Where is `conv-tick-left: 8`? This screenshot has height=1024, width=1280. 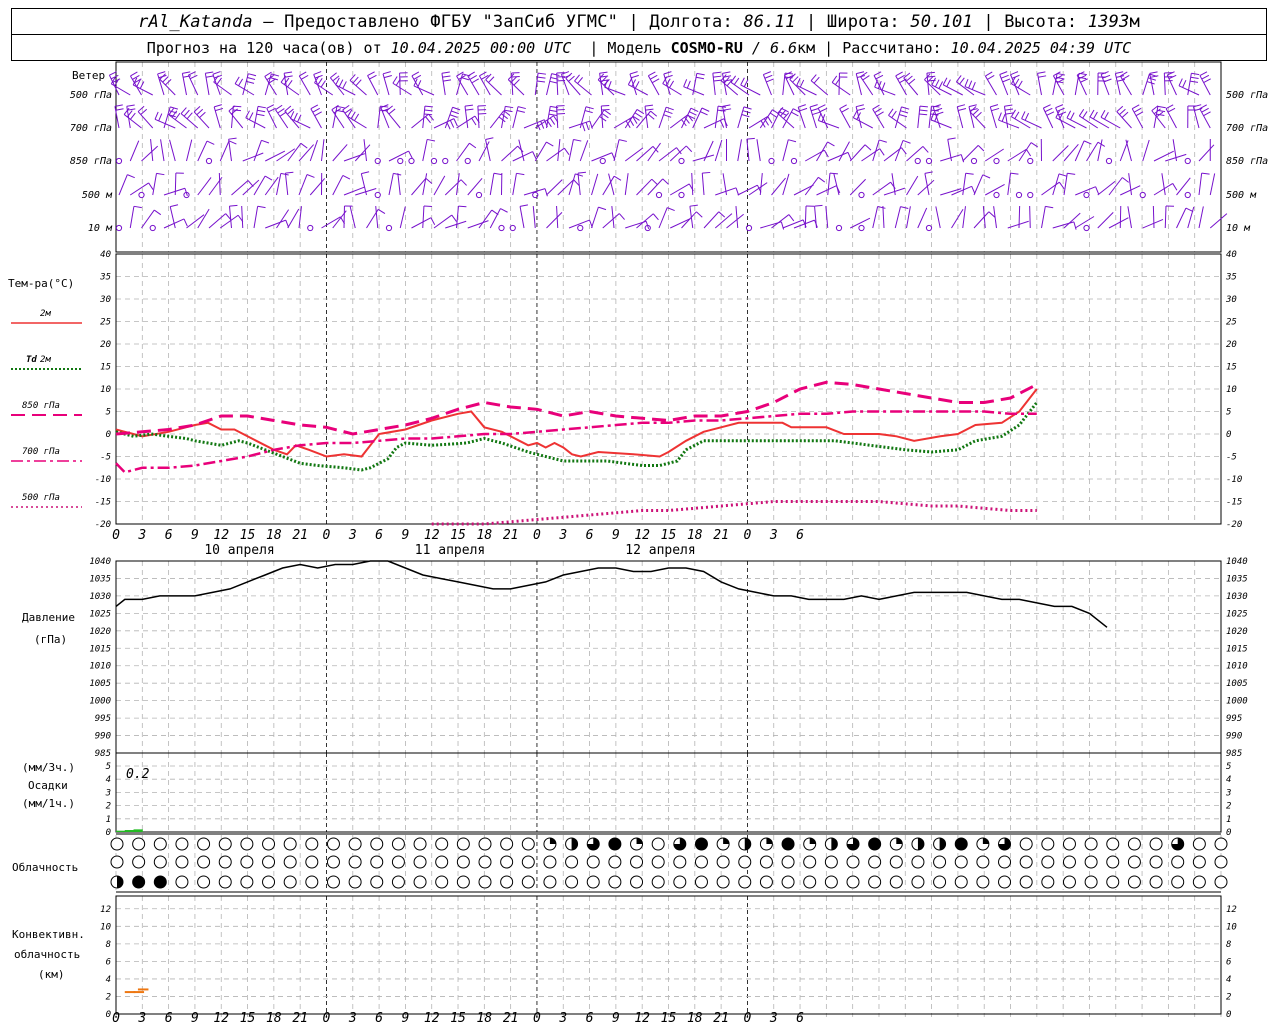
conv-tick-left: 8 is located at coordinates (108, 945).